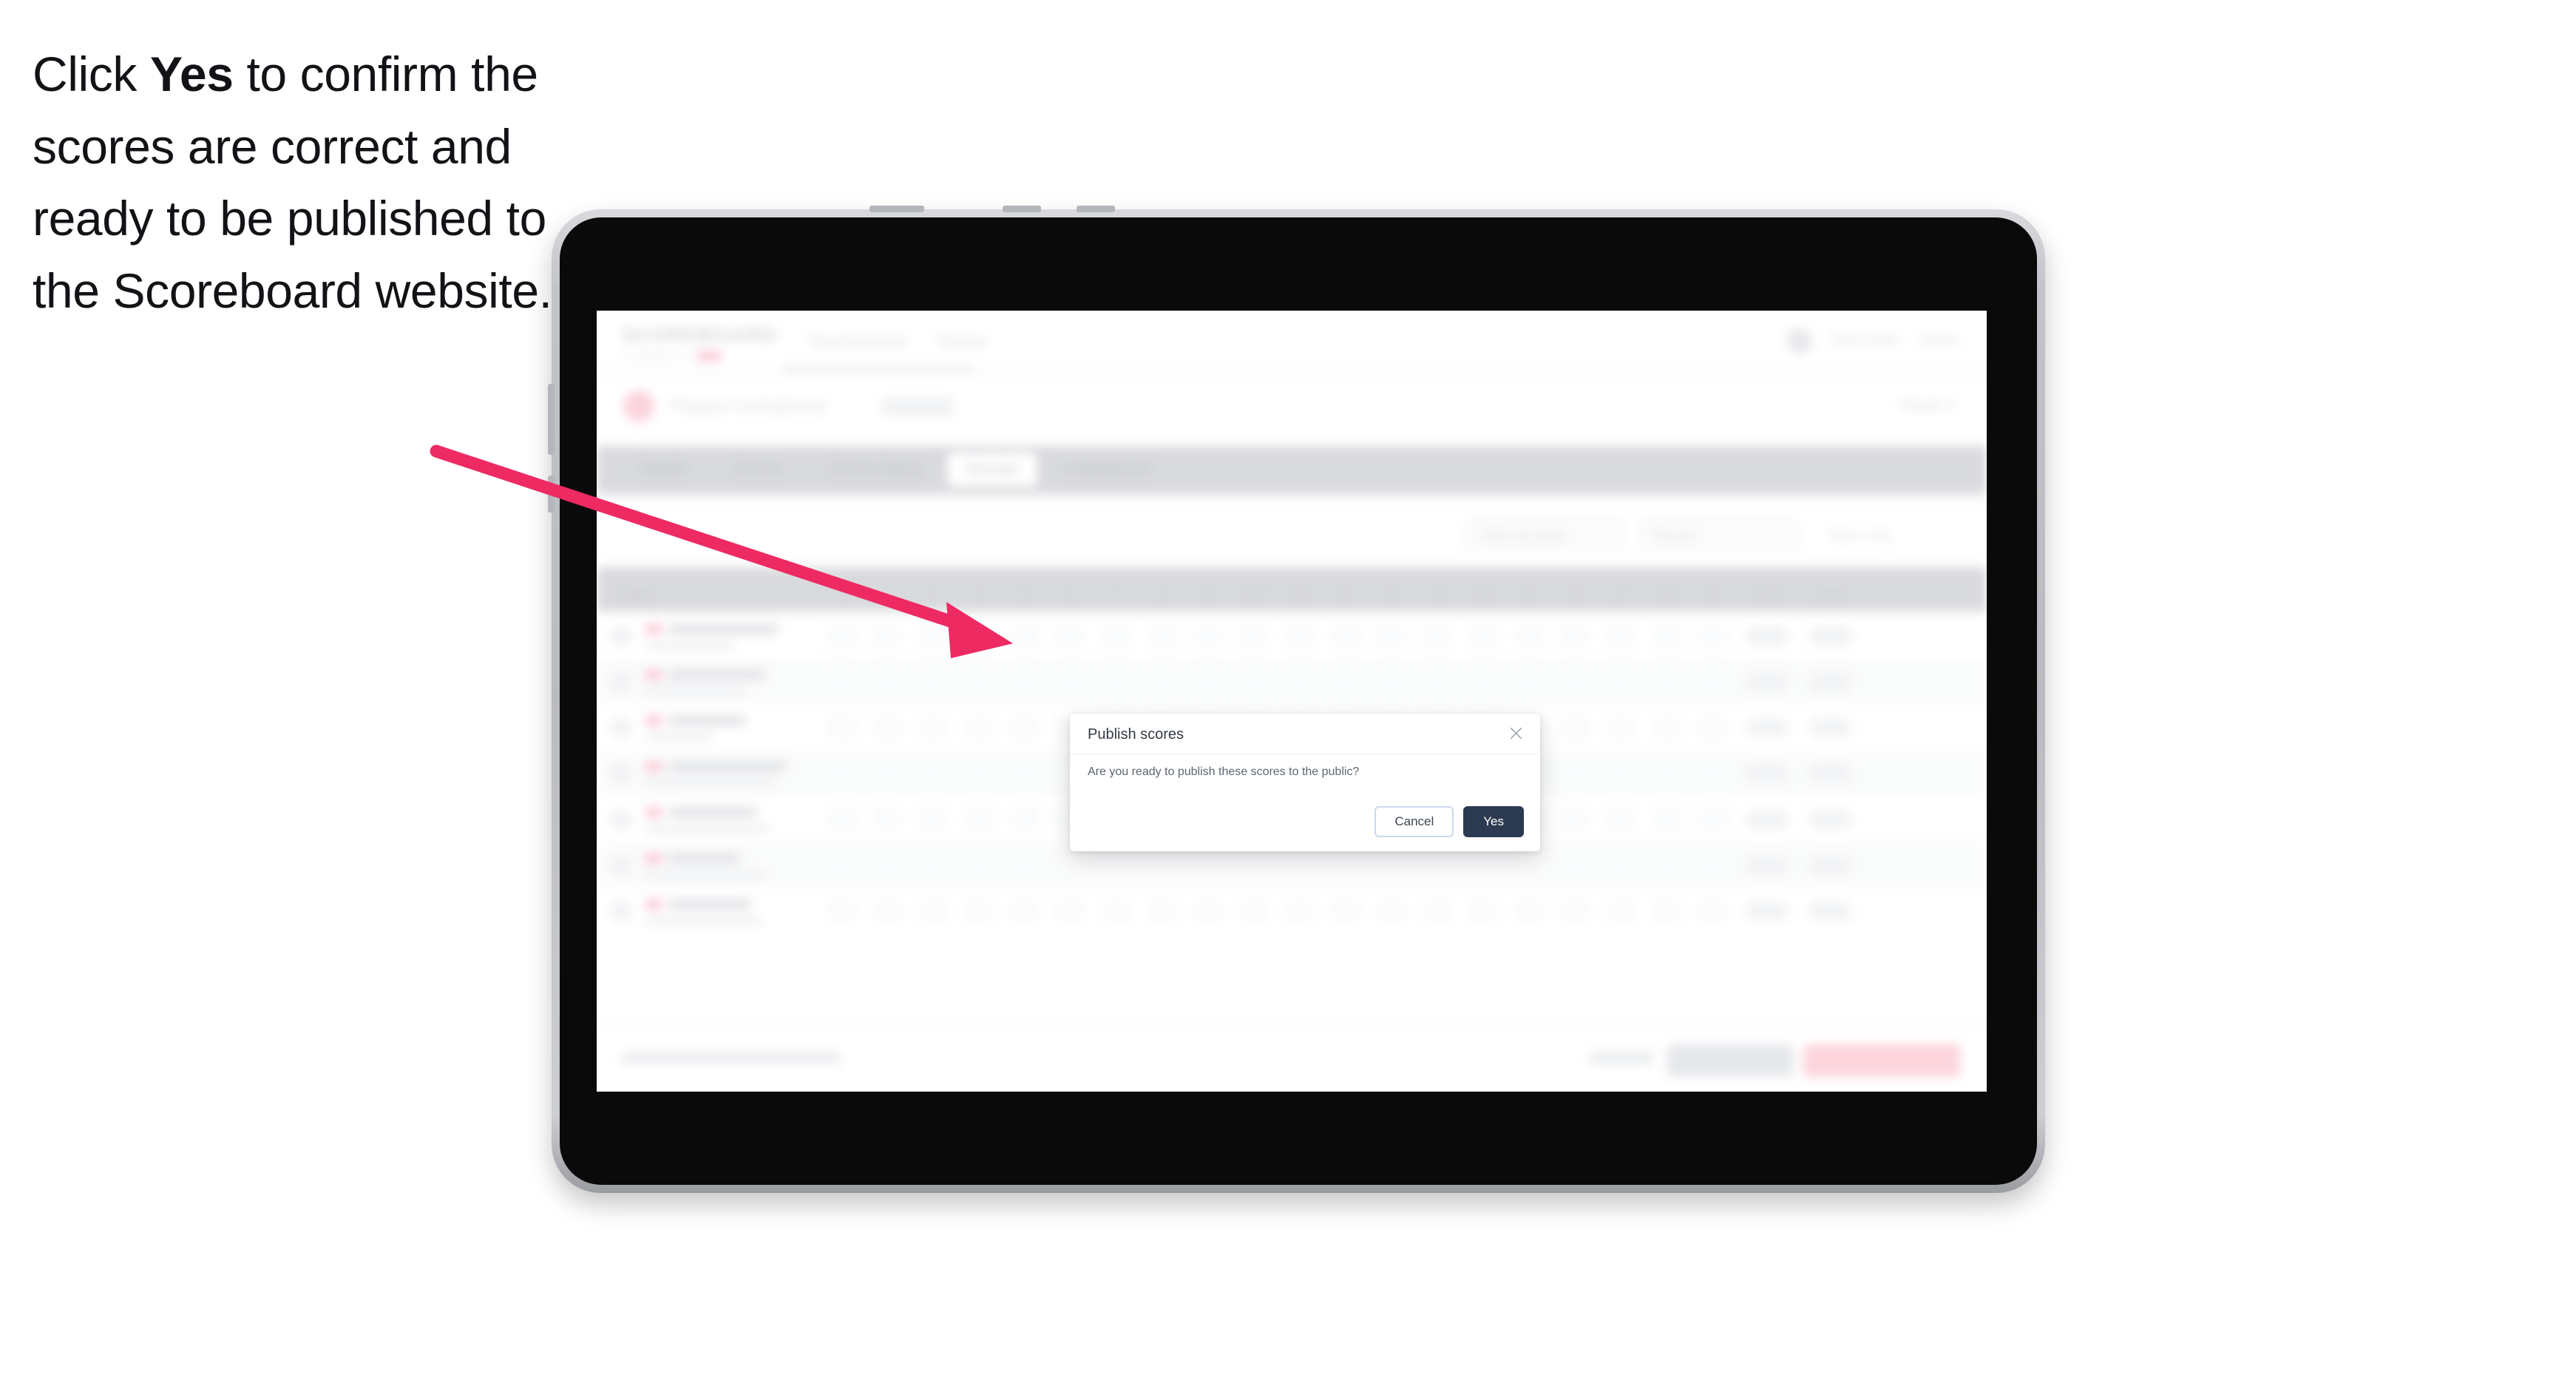 Image resolution: width=2576 pixels, height=1386 pixels. I want to click on avatar, so click(1800, 341).